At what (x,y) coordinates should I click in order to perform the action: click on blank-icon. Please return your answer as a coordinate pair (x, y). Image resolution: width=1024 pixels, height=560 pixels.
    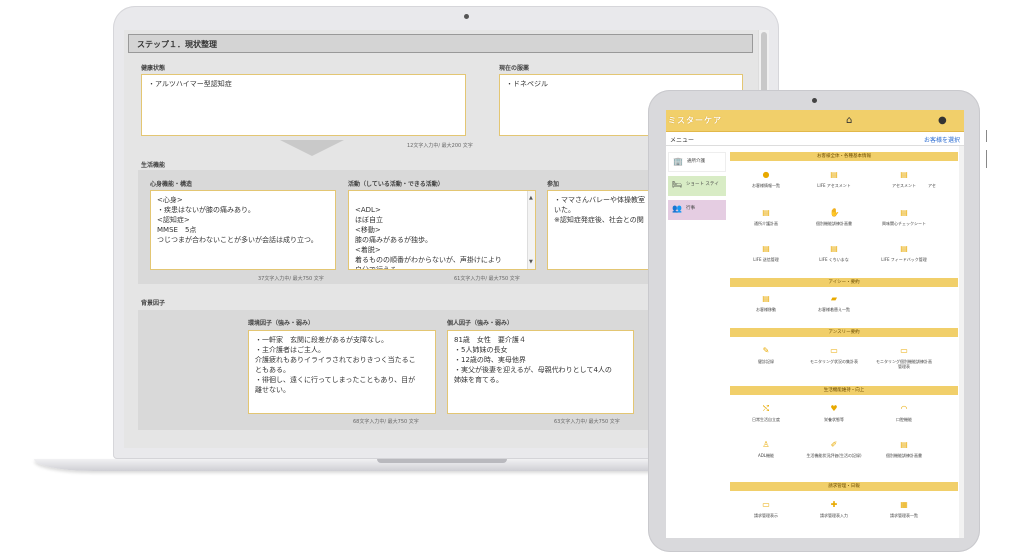
    Looking at the image, I should click on (932, 174).